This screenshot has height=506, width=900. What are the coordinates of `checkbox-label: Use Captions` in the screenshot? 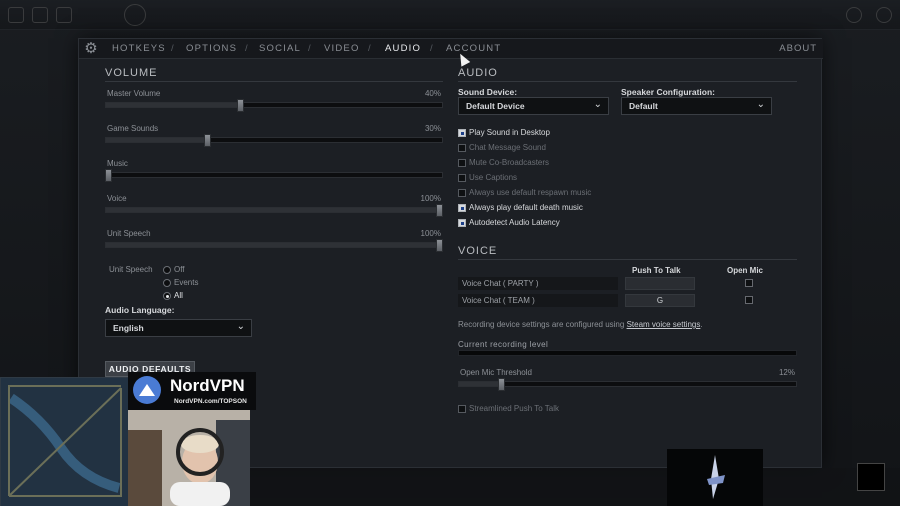 It's located at (493, 177).